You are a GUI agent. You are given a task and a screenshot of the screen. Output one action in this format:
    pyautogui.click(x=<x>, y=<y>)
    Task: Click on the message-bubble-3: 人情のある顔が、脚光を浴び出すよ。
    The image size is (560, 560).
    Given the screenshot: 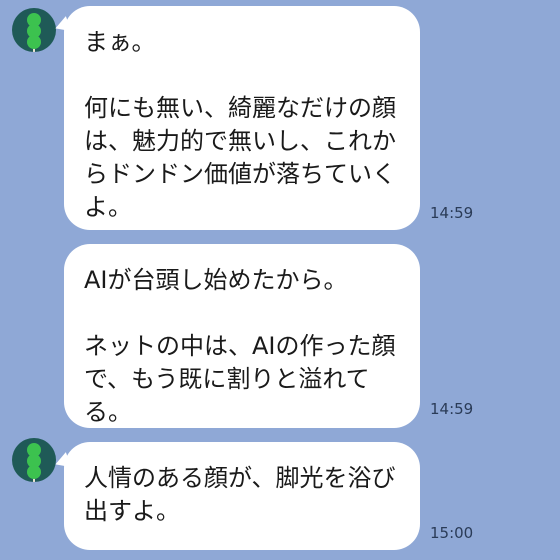 What is the action you would take?
    pyautogui.click(x=242, y=496)
    